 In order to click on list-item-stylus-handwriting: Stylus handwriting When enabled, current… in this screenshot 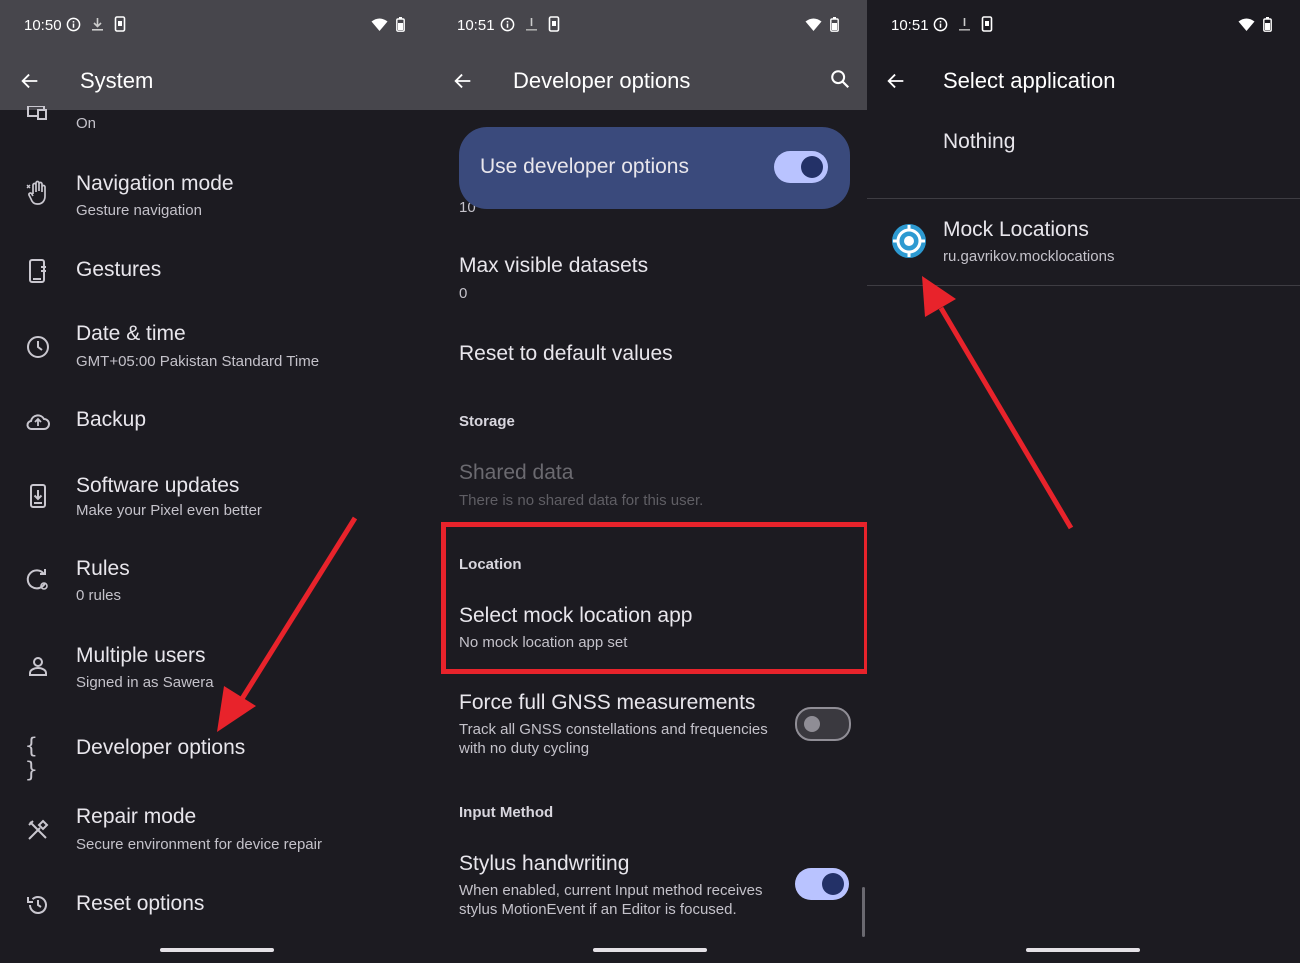, I will do `click(650, 886)`.